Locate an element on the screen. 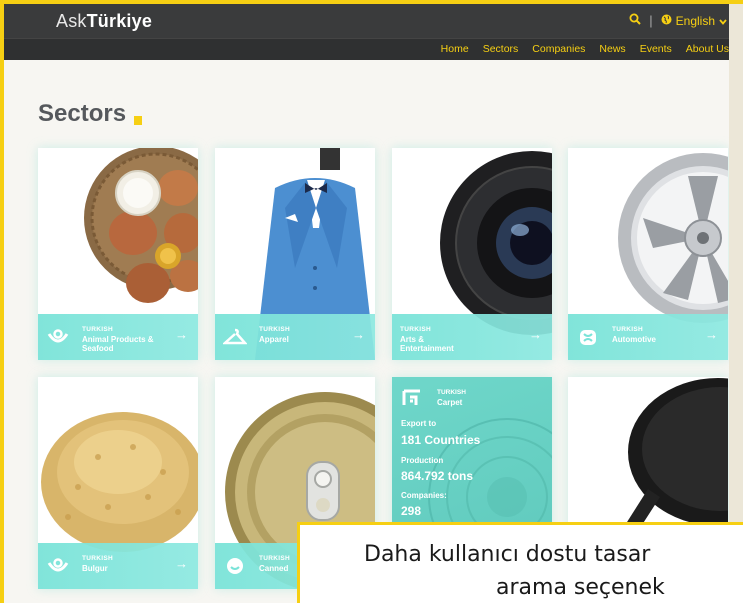  nav-events: Events is located at coordinates (656, 49).